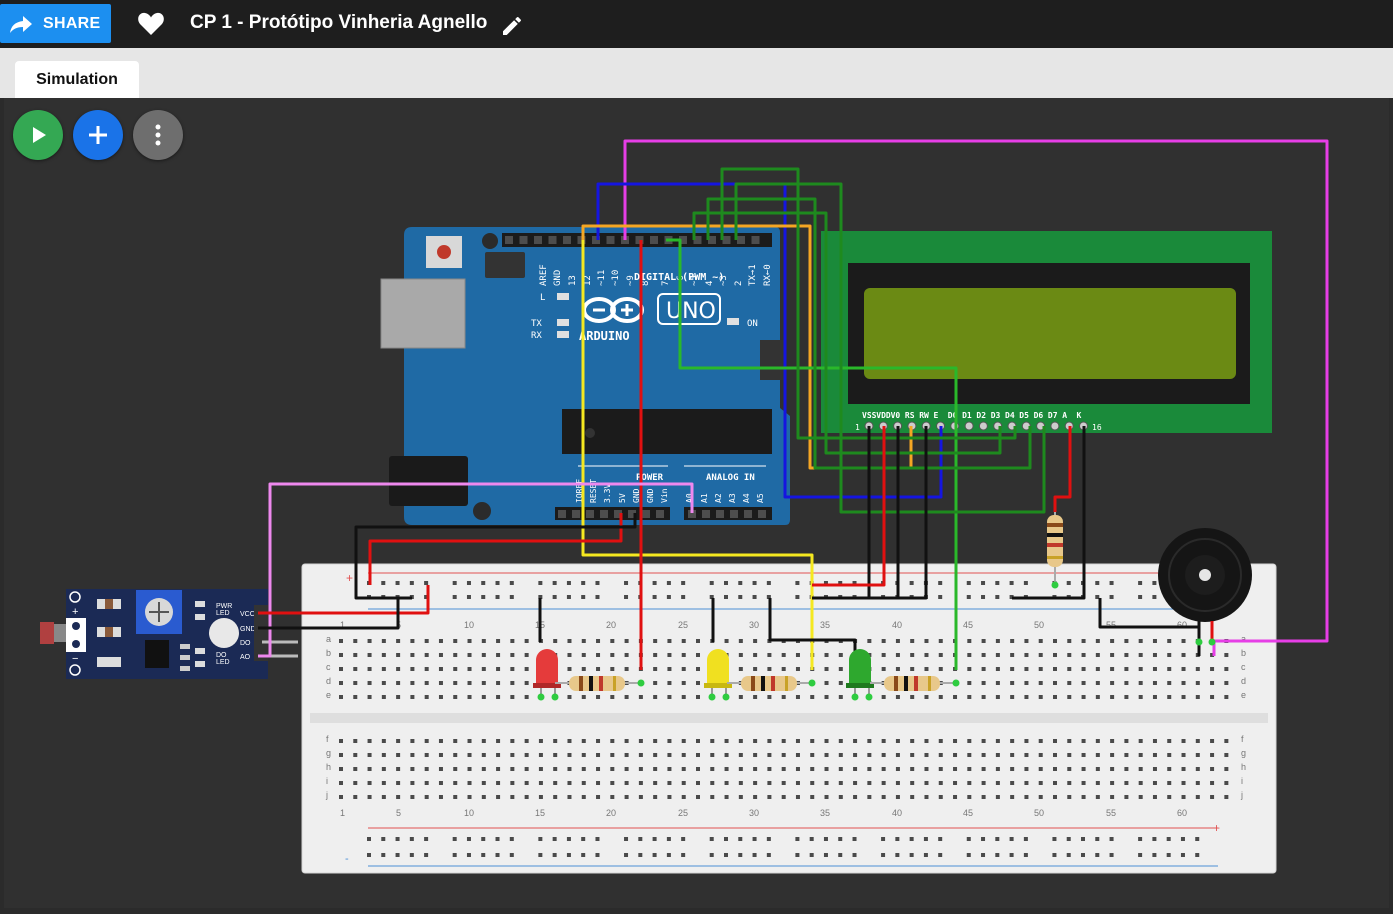 Image resolution: width=1393 pixels, height=914 pixels. I want to click on share-arrow-icon, so click(21, 24).